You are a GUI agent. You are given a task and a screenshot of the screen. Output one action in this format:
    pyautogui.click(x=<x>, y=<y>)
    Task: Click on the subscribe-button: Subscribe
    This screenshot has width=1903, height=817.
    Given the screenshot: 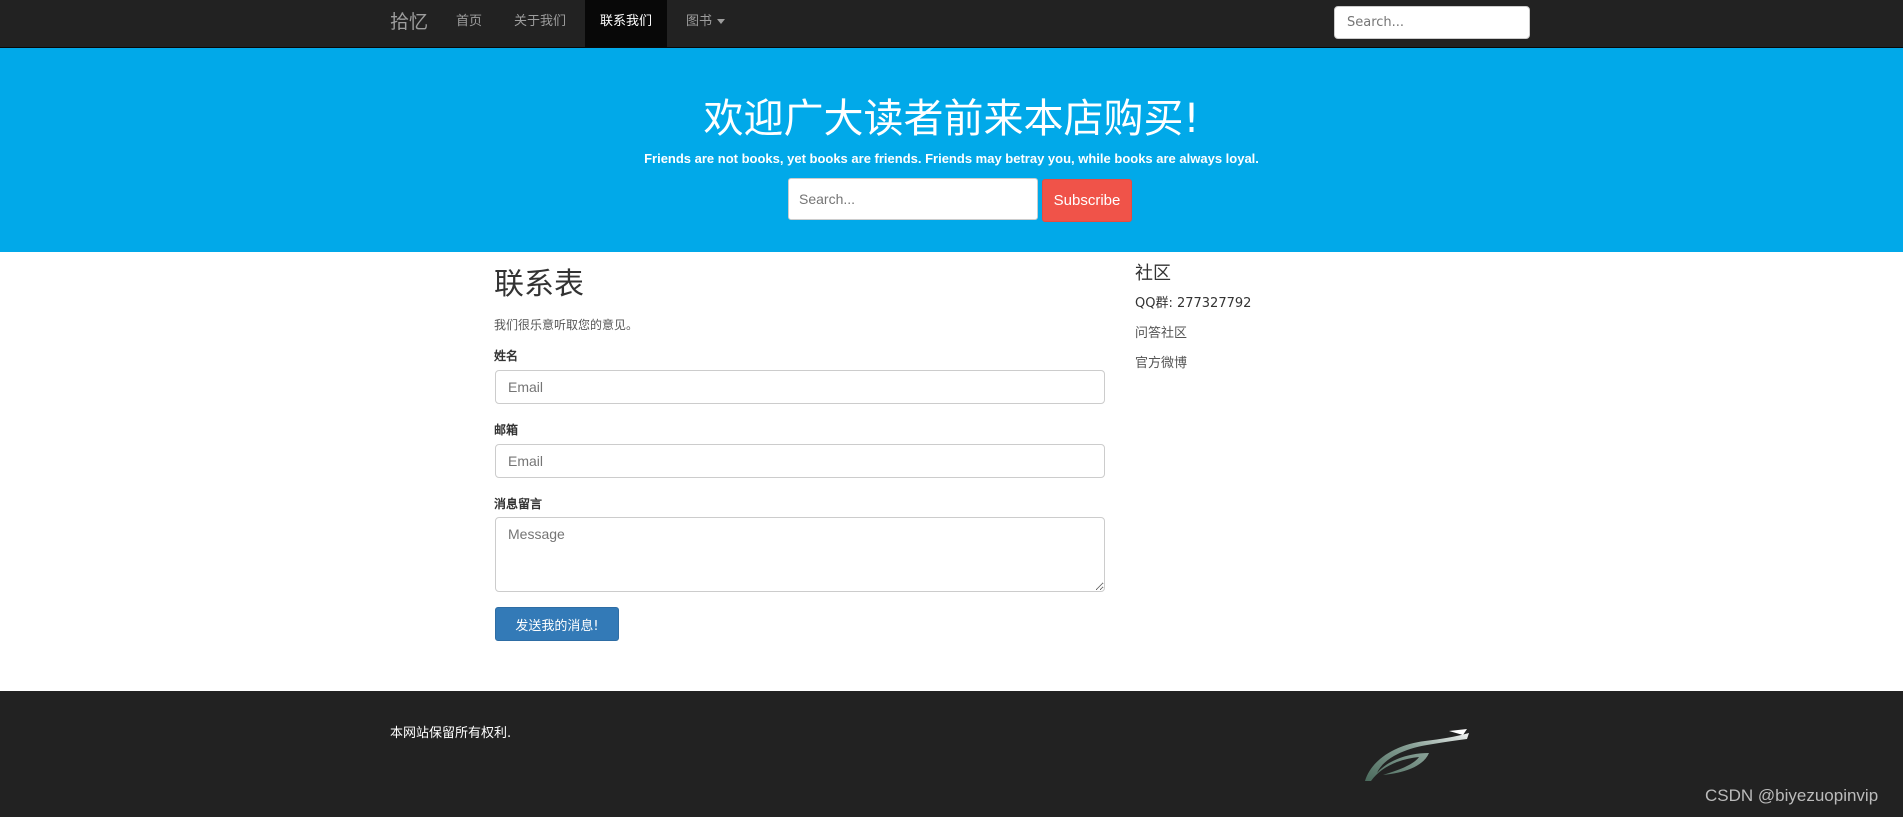 What is the action you would take?
    pyautogui.click(x=1087, y=200)
    